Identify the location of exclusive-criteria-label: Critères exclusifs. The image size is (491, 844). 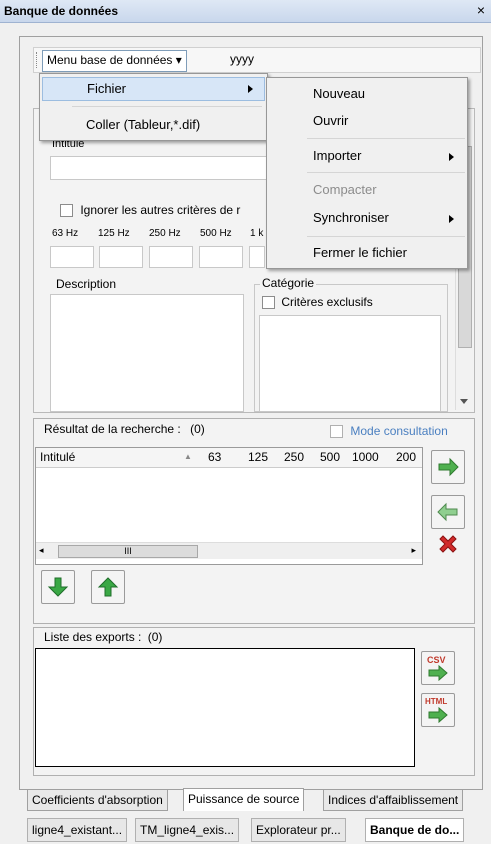
(327, 302).